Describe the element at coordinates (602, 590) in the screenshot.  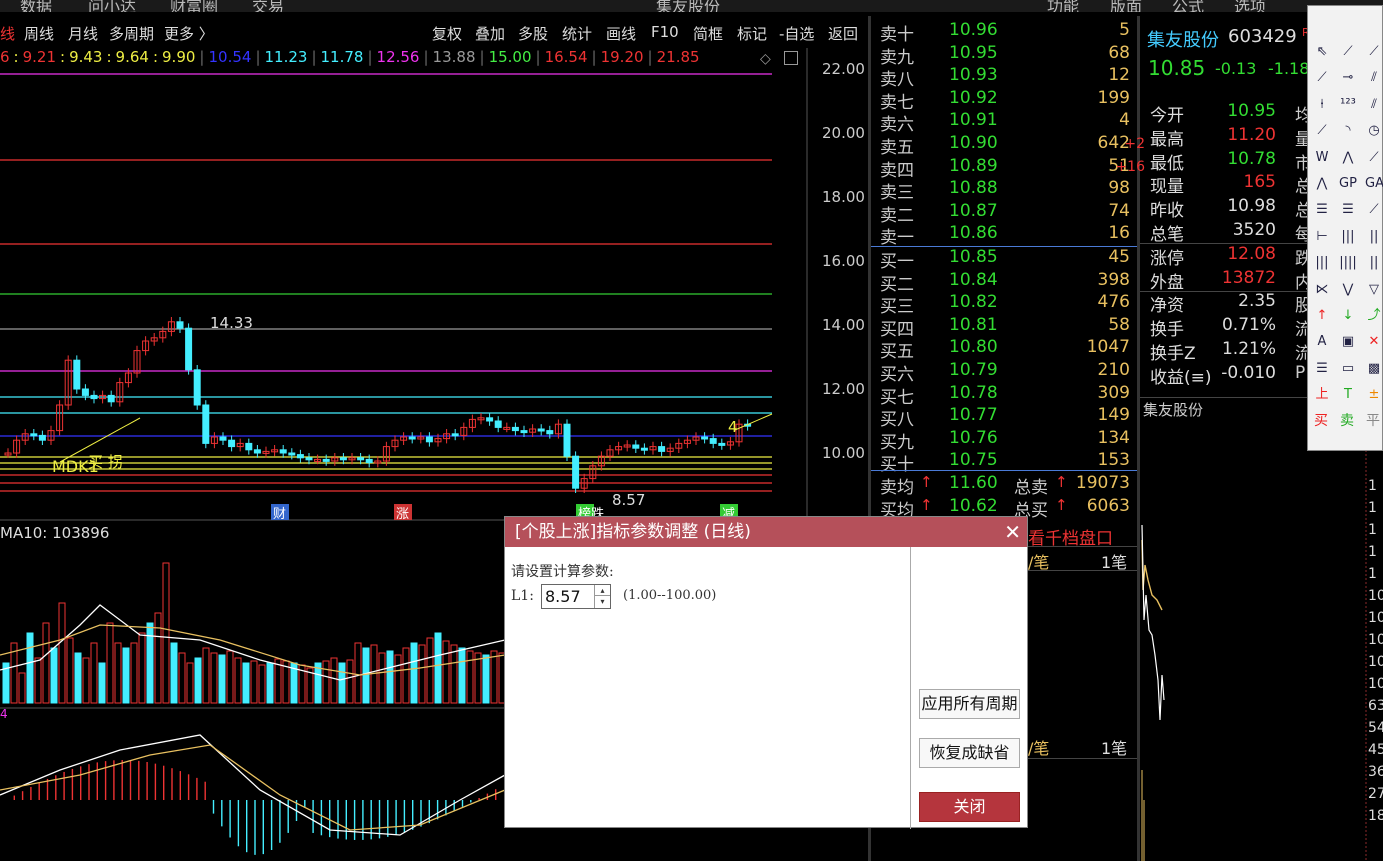
I see `spin-up-icon: ▴` at that location.